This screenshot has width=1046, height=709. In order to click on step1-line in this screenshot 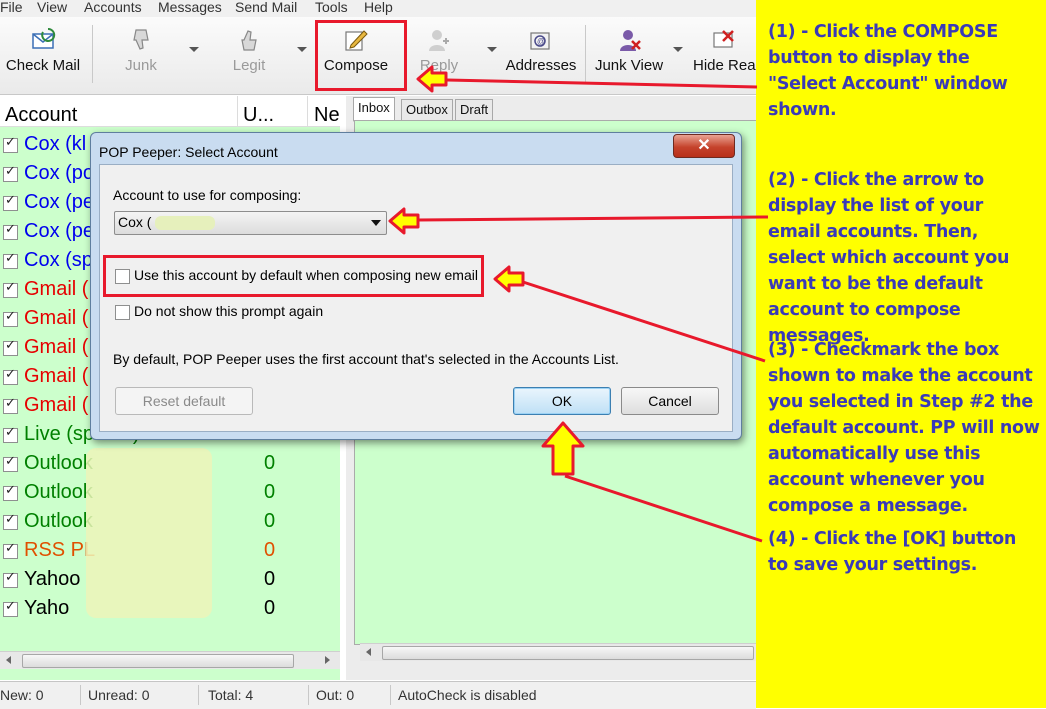, I will do `click(602, 83)`.